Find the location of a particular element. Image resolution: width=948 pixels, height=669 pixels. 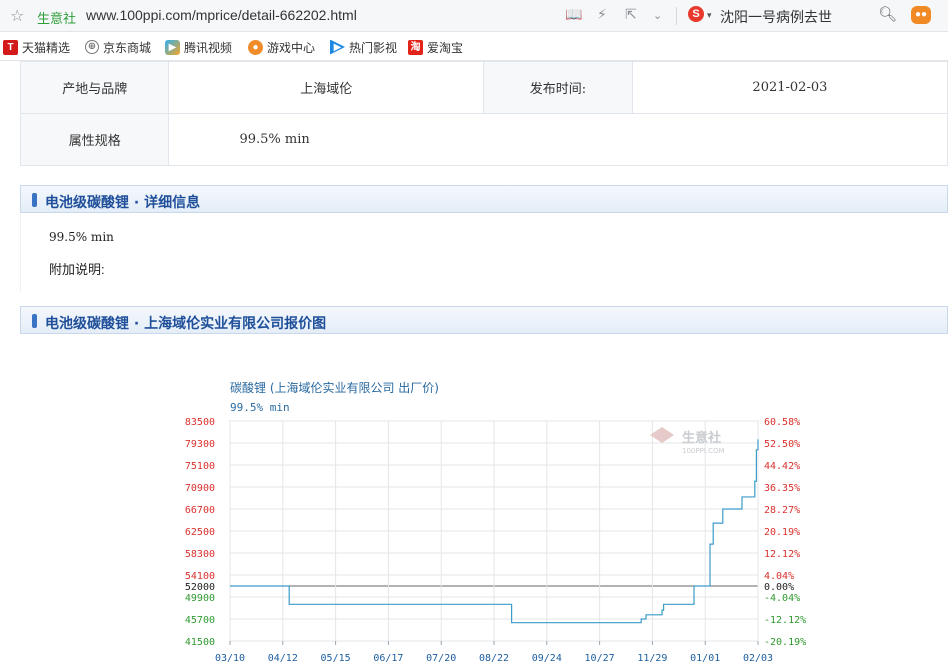

spec-value: 99.5% min is located at coordinates (558, 139).